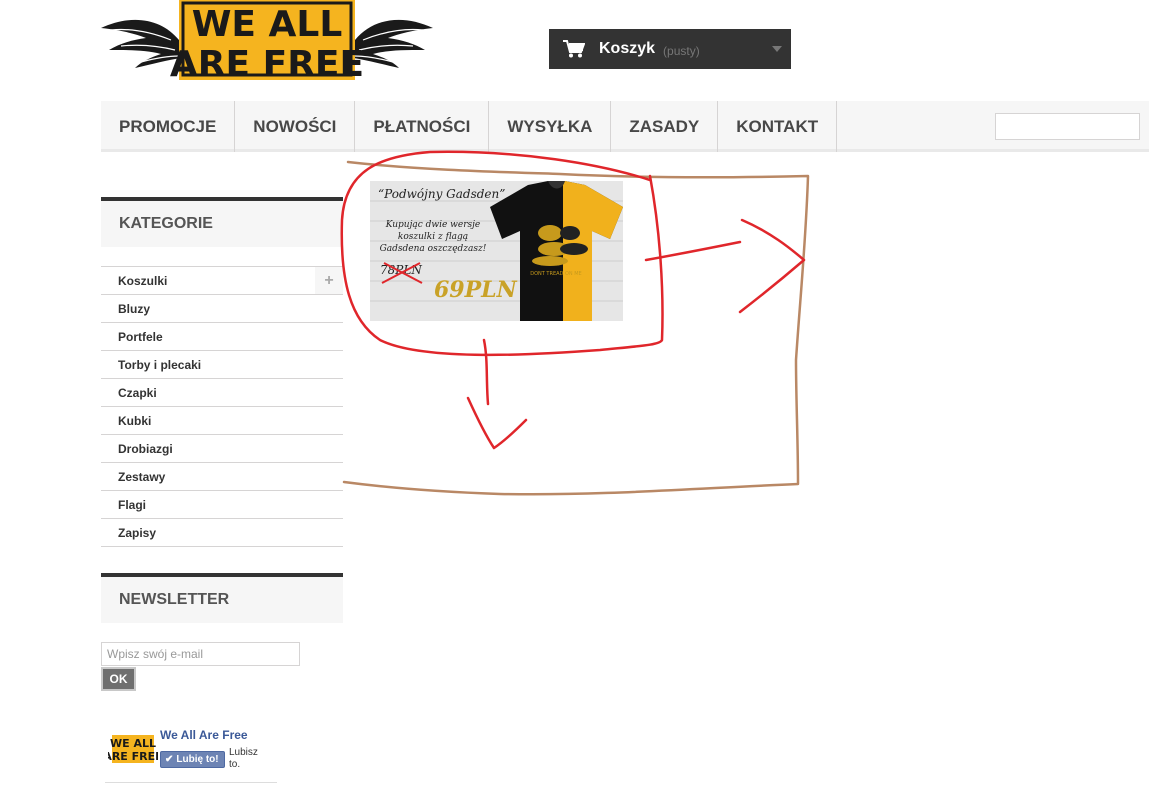 Image resolution: width=1165 pixels, height=788 pixels. What do you see at coordinates (243, 758) in the screenshot?
I see `facebook-like-status: Lubisz to.` at bounding box center [243, 758].